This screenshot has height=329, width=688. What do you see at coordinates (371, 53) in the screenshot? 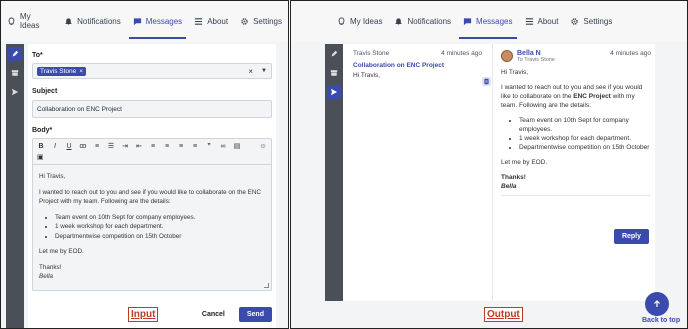
I see `message-sender: Travis Stone` at bounding box center [371, 53].